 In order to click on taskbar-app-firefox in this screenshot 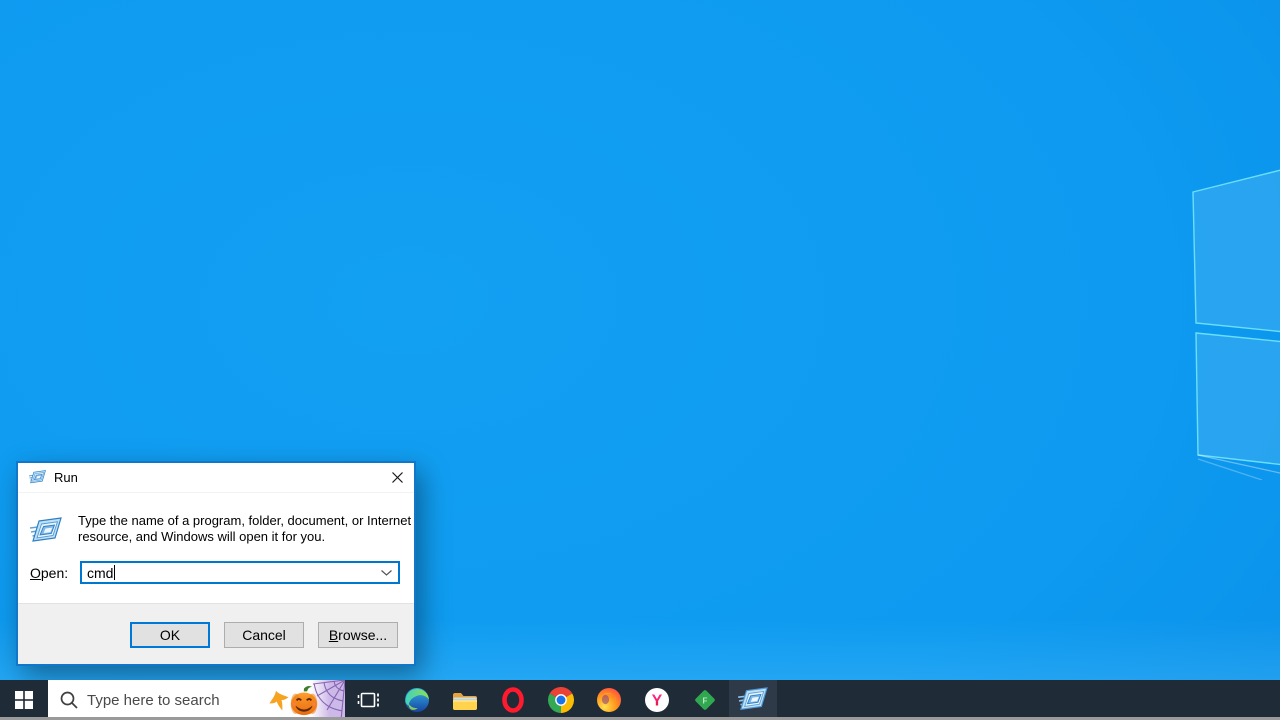, I will do `click(609, 700)`.